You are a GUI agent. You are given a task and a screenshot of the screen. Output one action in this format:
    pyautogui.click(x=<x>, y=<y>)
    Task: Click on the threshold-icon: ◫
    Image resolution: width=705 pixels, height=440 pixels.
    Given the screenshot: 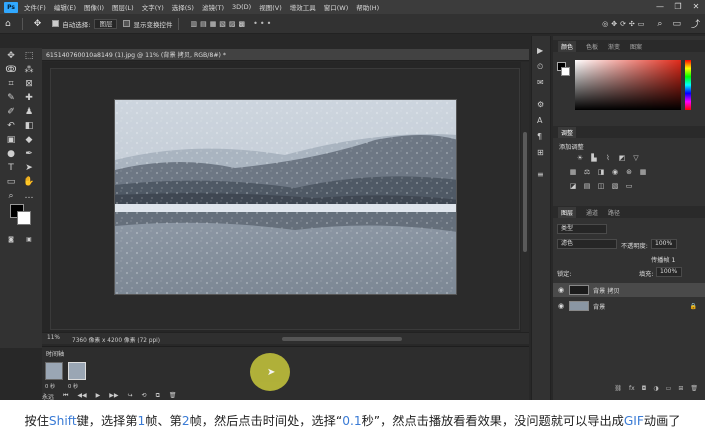 What is the action you would take?
    pyautogui.click(x=601, y=186)
    